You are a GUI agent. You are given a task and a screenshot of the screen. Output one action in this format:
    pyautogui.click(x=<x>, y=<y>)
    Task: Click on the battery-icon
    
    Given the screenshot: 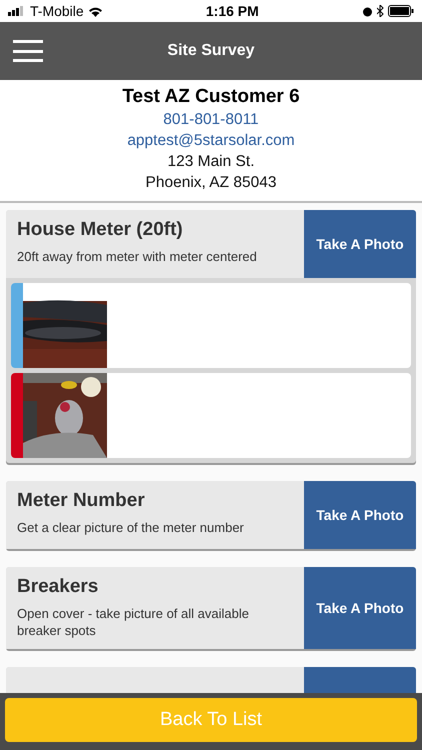 What is the action you would take?
    pyautogui.click(x=401, y=11)
    